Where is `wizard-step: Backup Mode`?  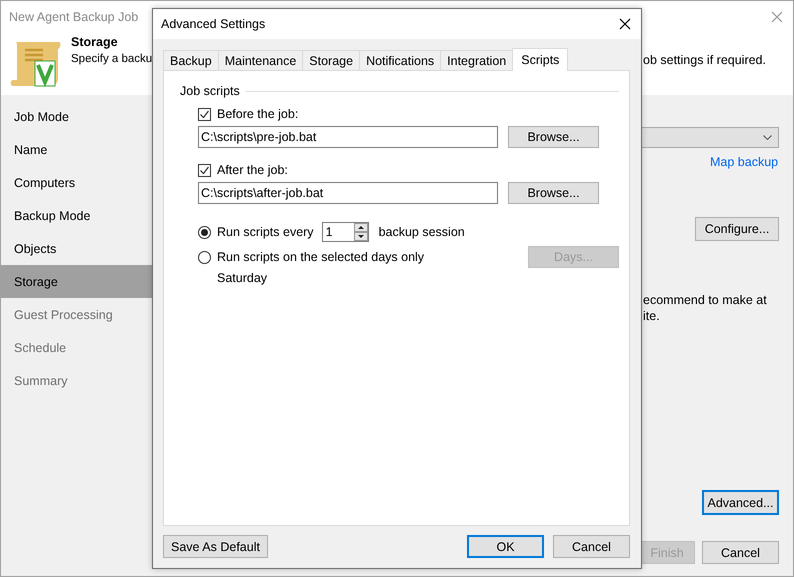 wizard-step: Backup Mode is located at coordinates (76, 215).